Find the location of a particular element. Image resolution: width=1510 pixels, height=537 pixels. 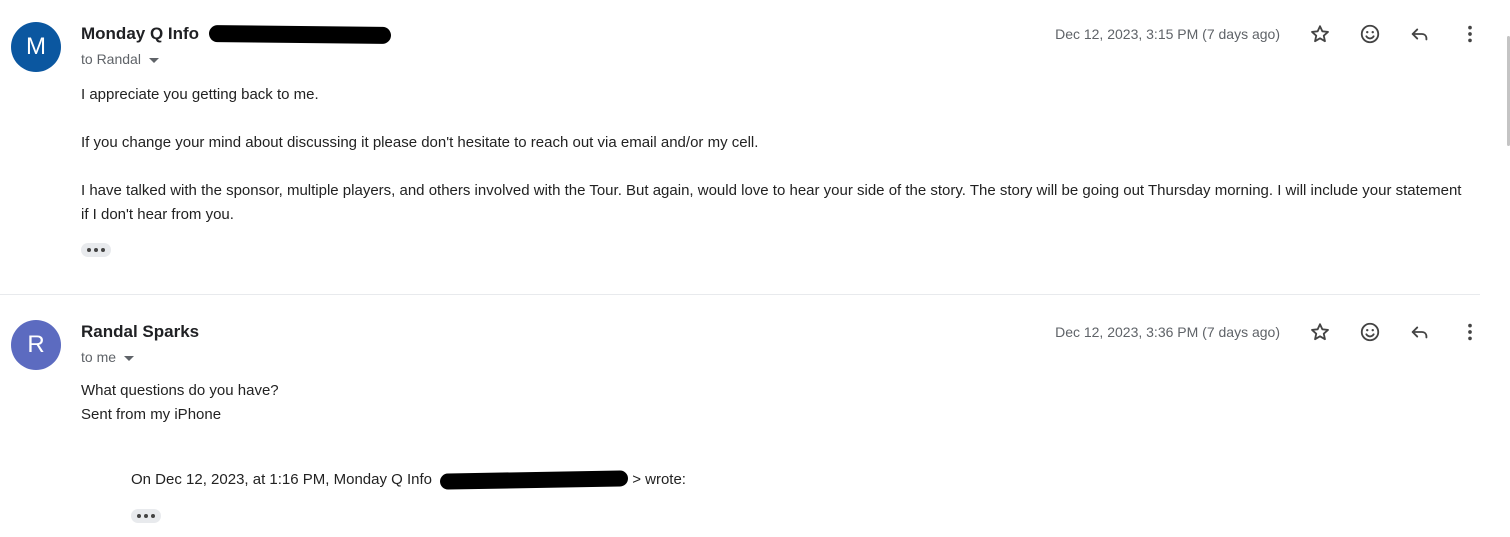

quote-suffix: > wrote: is located at coordinates (659, 479).